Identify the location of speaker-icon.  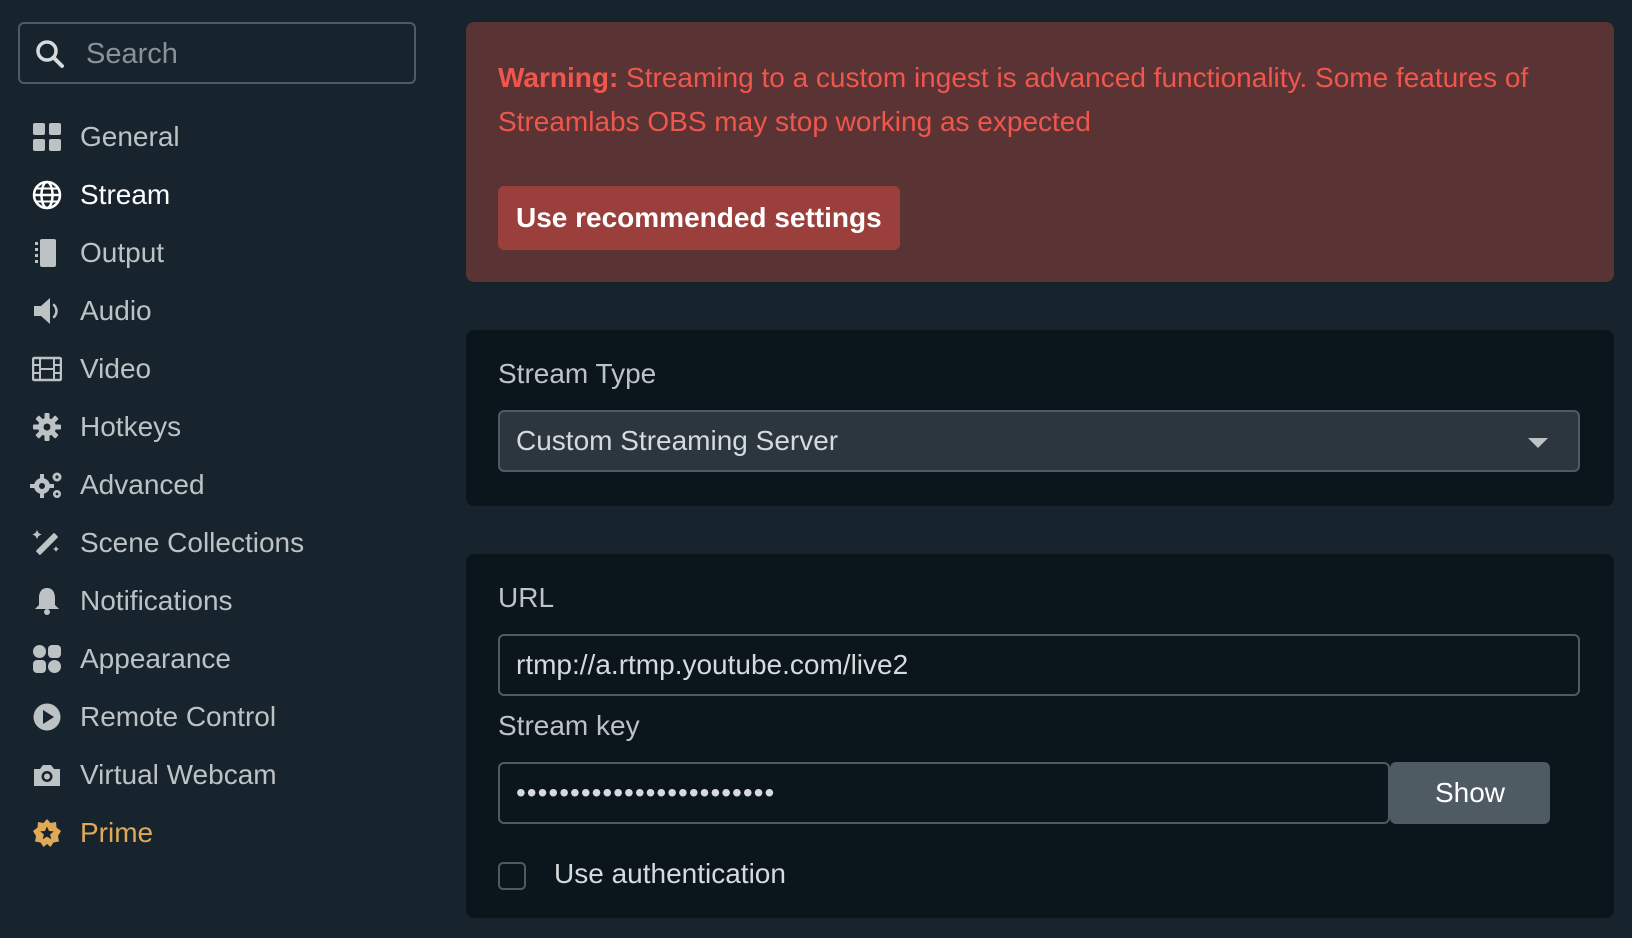
(47, 311).